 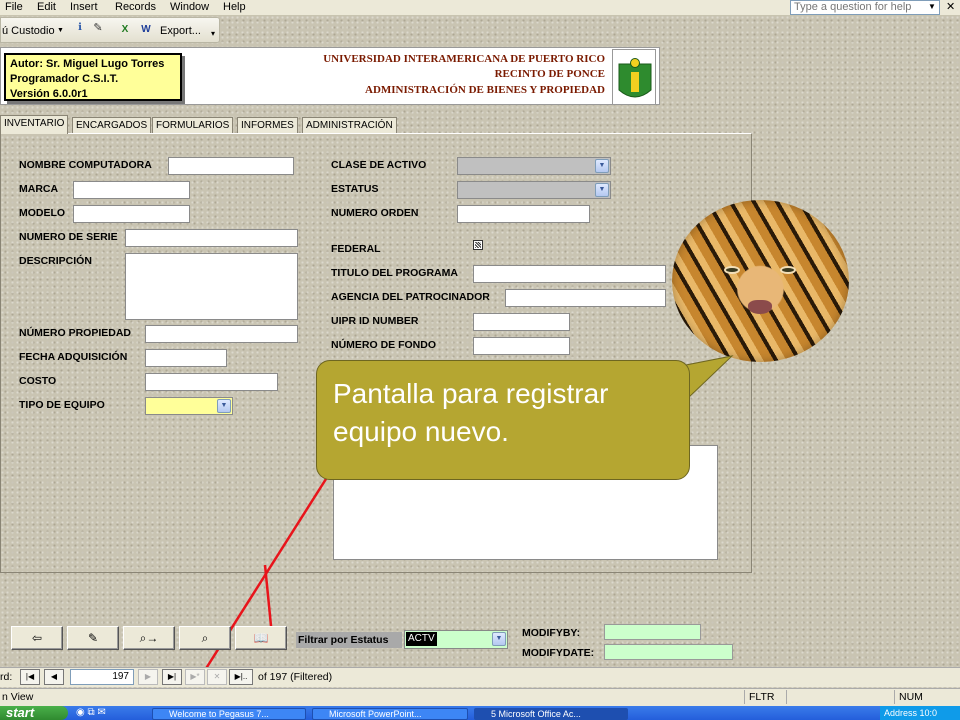 What do you see at coordinates (652, 632) in the screenshot?
I see `modifyby-field` at bounding box center [652, 632].